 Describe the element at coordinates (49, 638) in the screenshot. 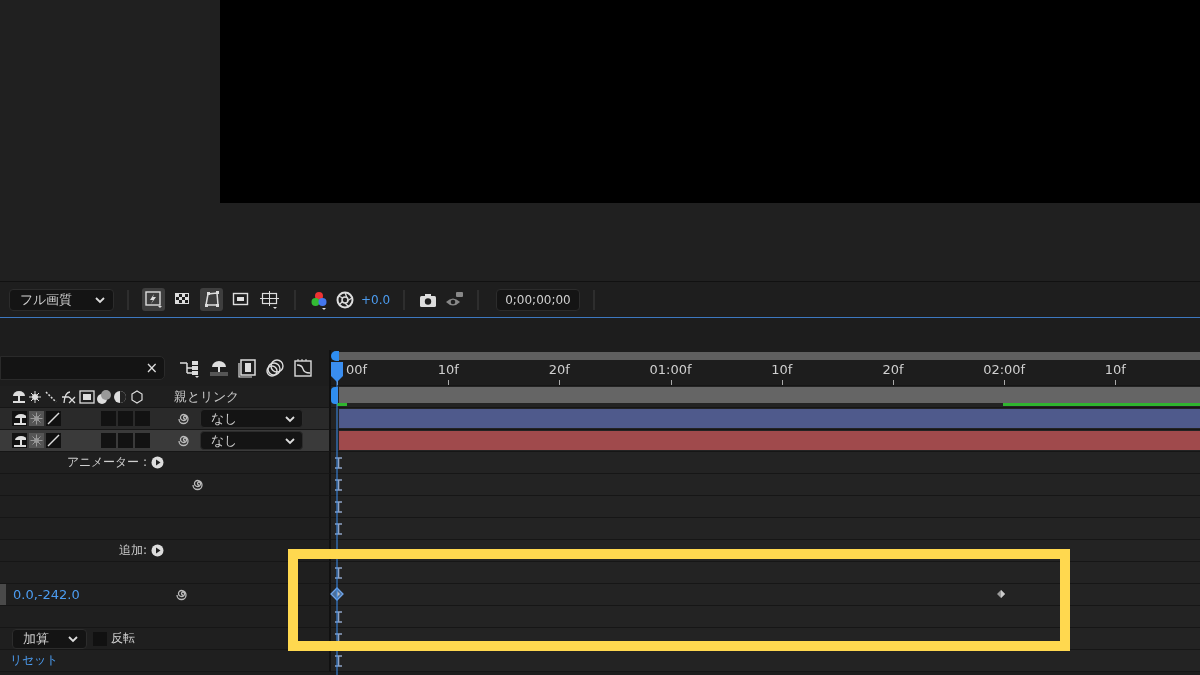

I see `mode-dropdown: 加算` at that location.